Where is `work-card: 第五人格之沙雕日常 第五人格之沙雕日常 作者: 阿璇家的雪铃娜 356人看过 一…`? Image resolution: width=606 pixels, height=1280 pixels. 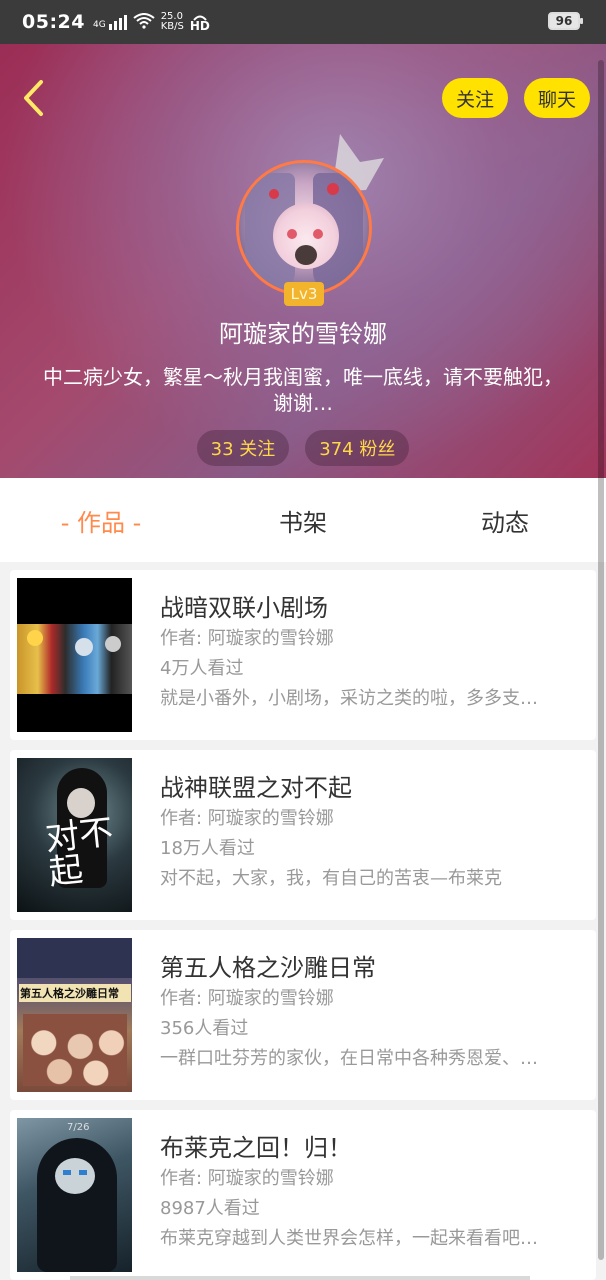 work-card: 第五人格之沙雕日常 第五人格之沙雕日常 作者: 阿璇家的雪铃娜 356人看过 一… is located at coordinates (303, 1015).